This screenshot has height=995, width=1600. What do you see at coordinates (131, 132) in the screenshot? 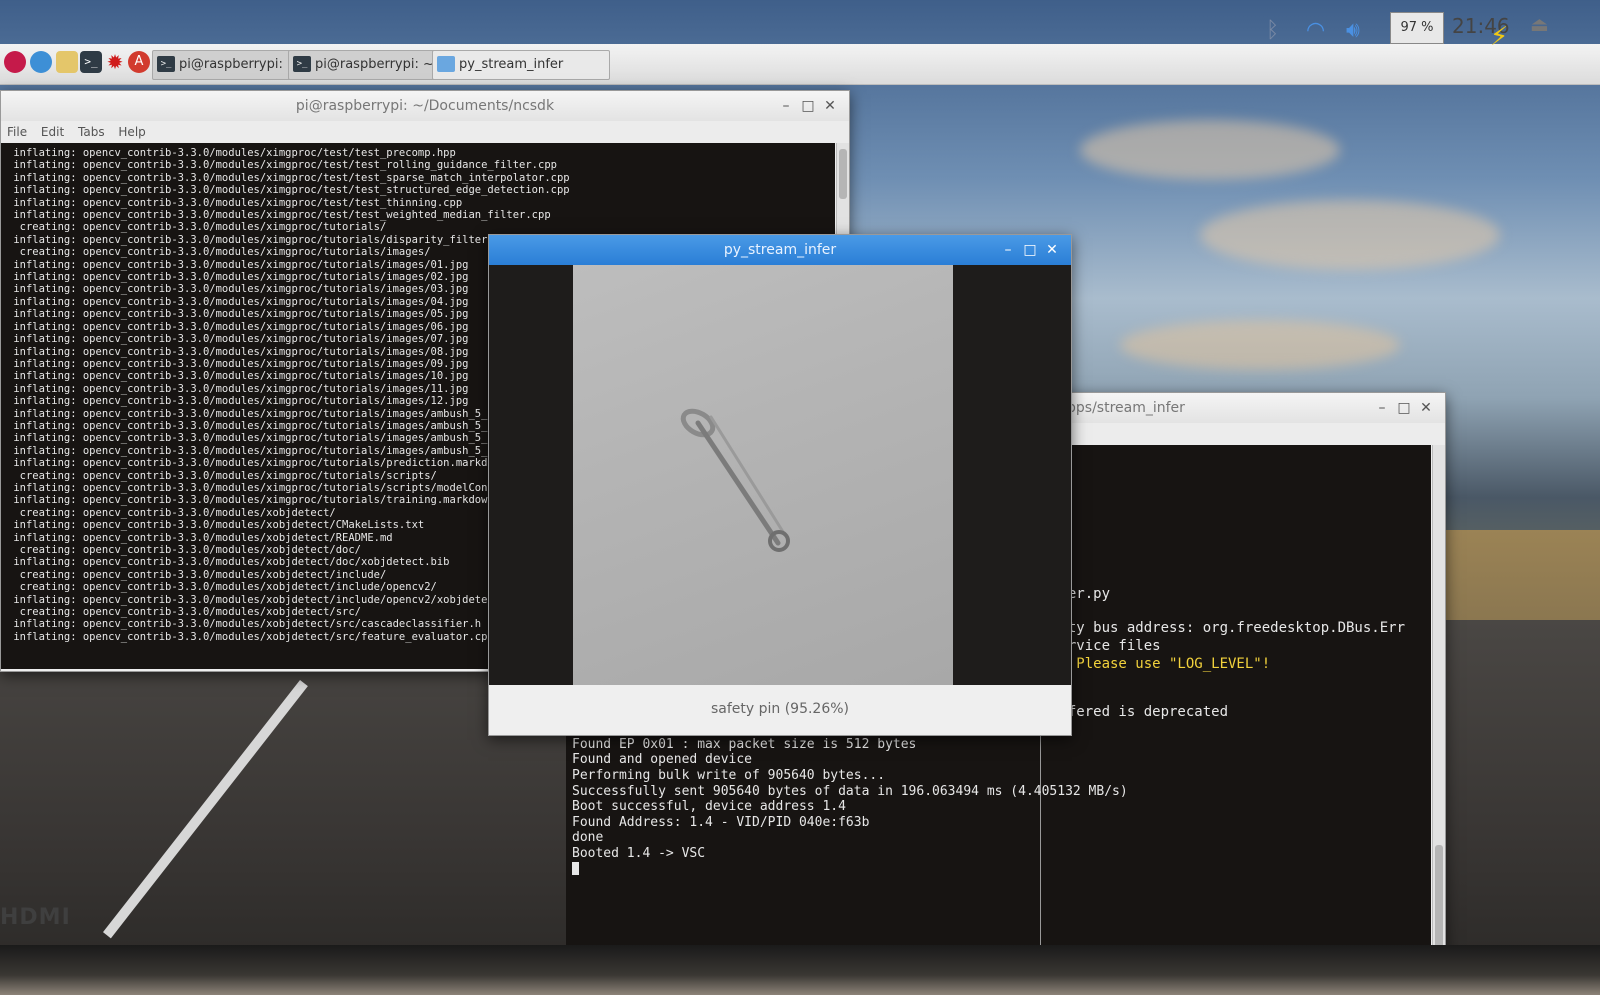
I see `menu-help: Help` at bounding box center [131, 132].